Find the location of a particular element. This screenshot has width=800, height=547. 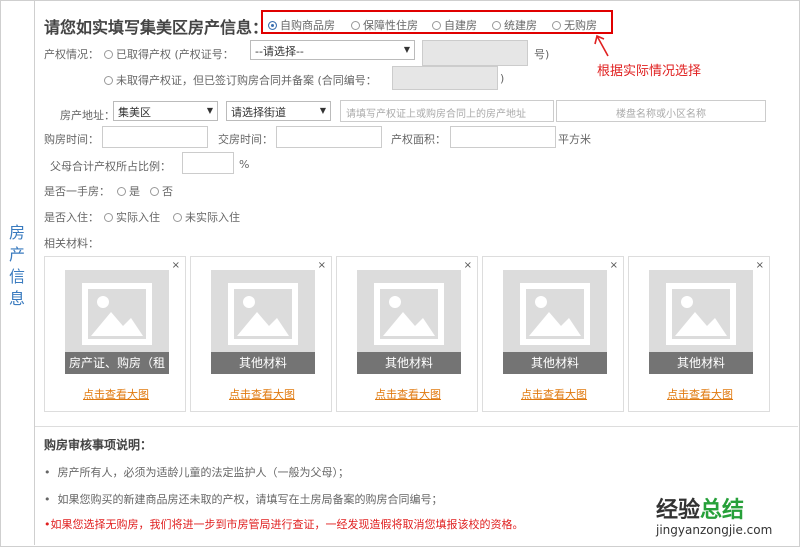

section-label: 房产信息 is located at coordinates (16, 265).